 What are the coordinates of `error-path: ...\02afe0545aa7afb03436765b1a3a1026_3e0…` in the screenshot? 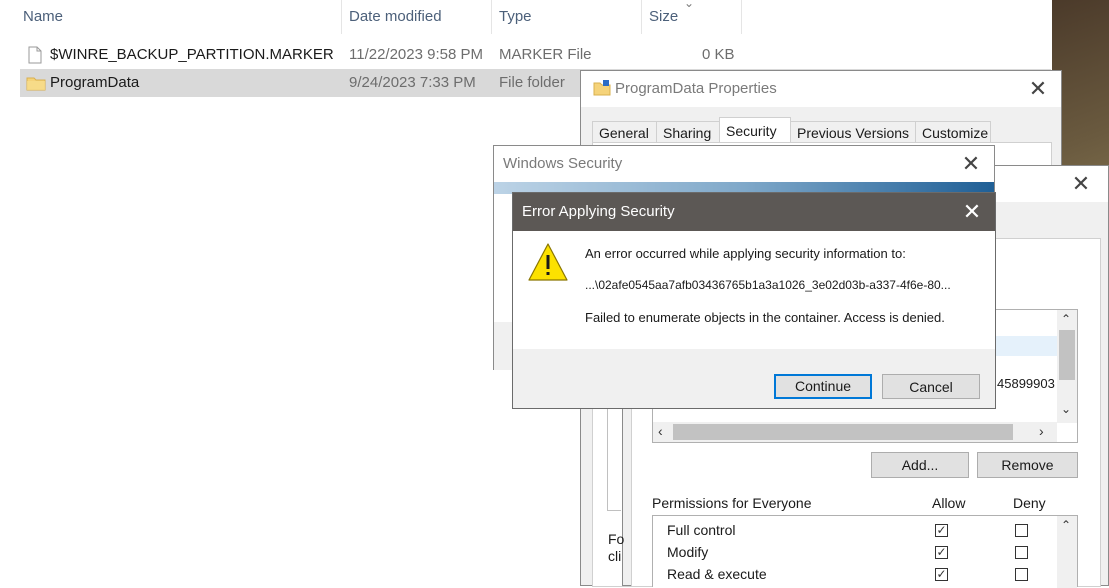 It's located at (768, 285).